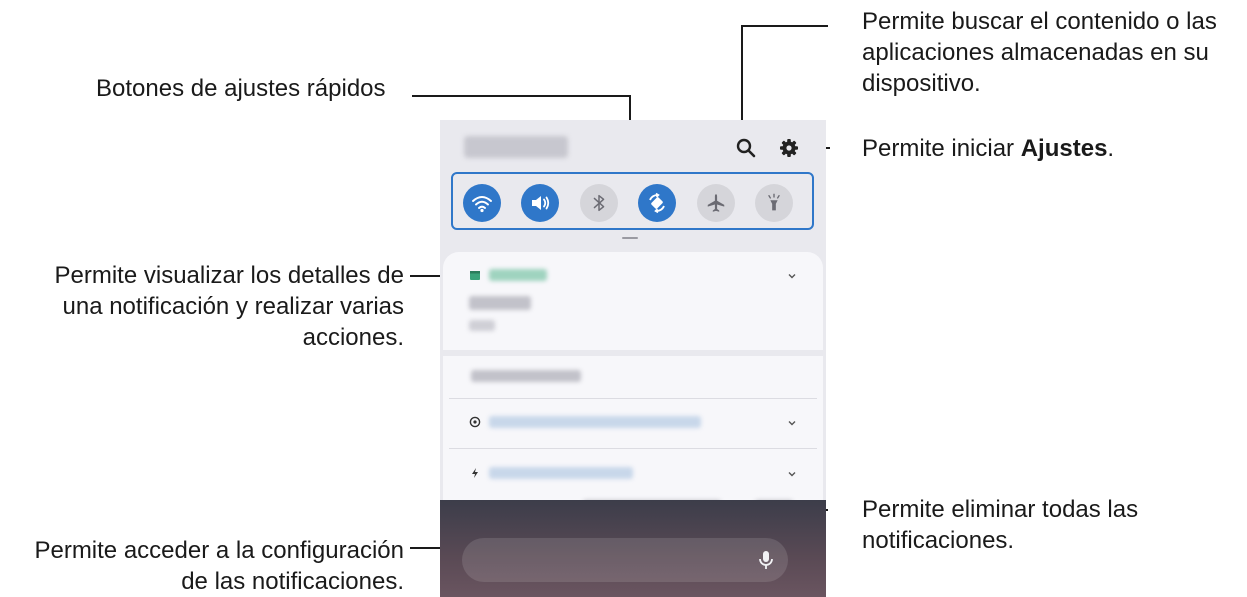  What do you see at coordinates (1000, 509) in the screenshot?
I see `clear-callout-line-1: Permite eliminar todas las` at bounding box center [1000, 509].